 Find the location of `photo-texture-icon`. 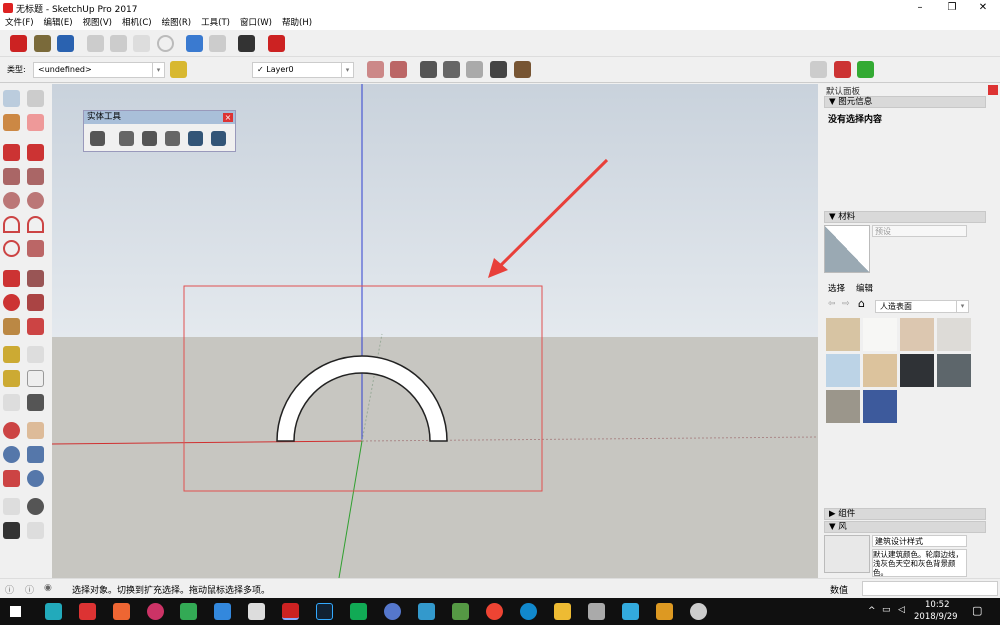

photo-texture-icon is located at coordinates (498, 69).